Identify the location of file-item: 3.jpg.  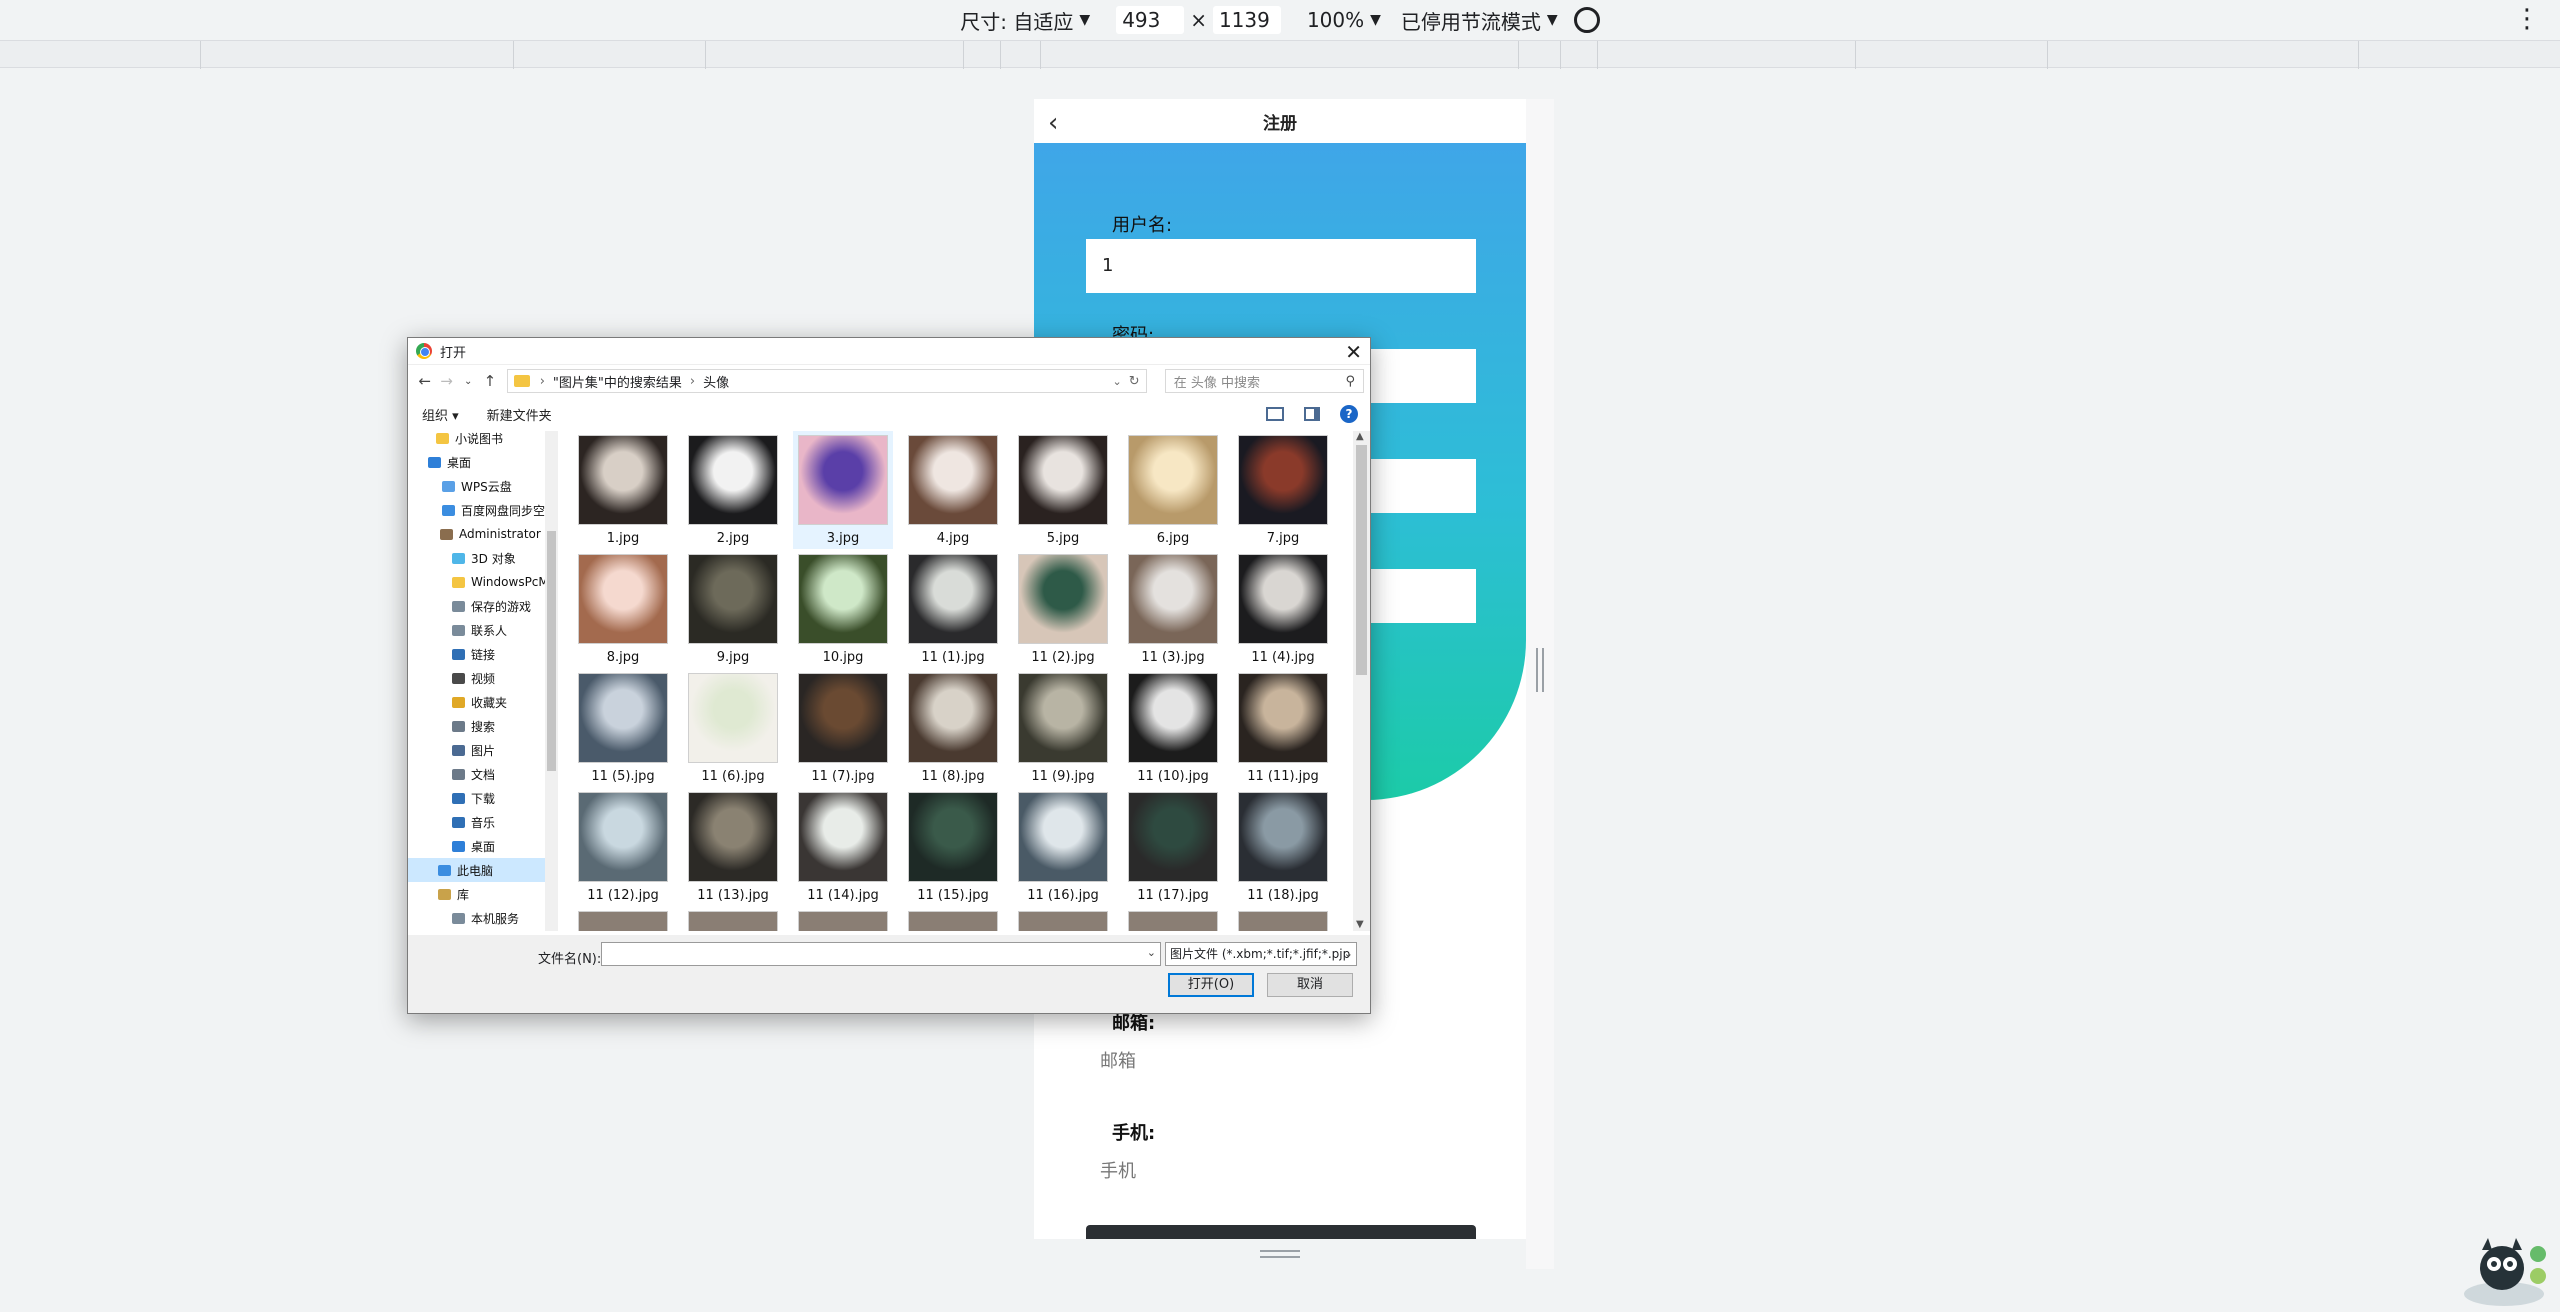
(843, 490).